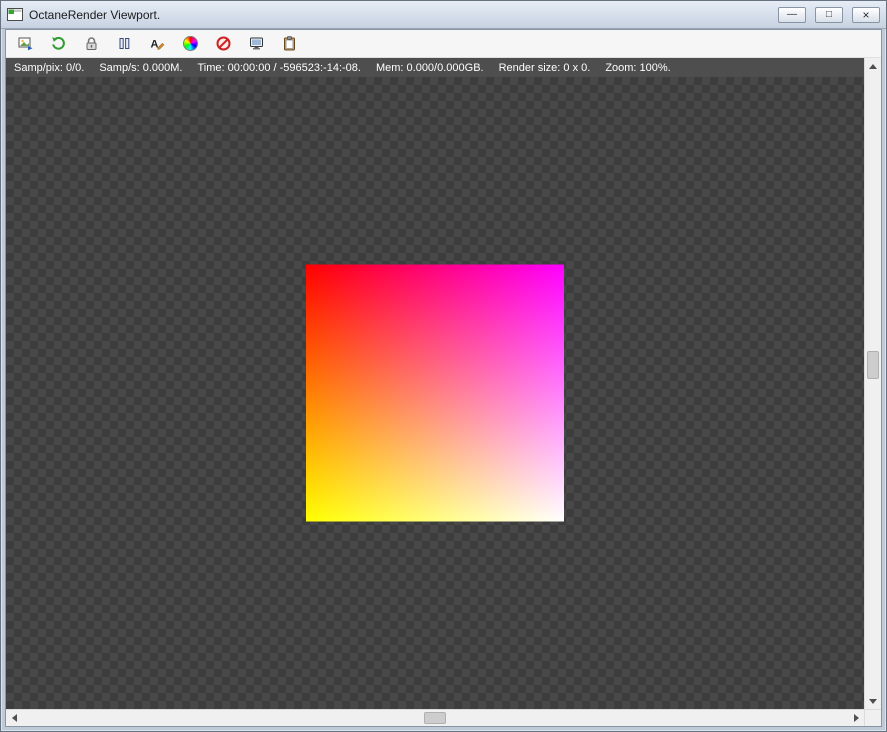 This screenshot has width=887, height=732. Describe the element at coordinates (223, 44) in the screenshot. I see `stop-render-icon` at that location.